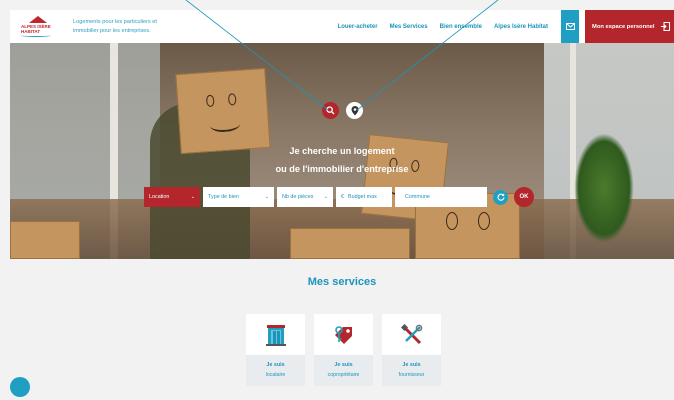  I want to click on nav-link-bien-ensemble: Bien ensemble, so click(461, 27).